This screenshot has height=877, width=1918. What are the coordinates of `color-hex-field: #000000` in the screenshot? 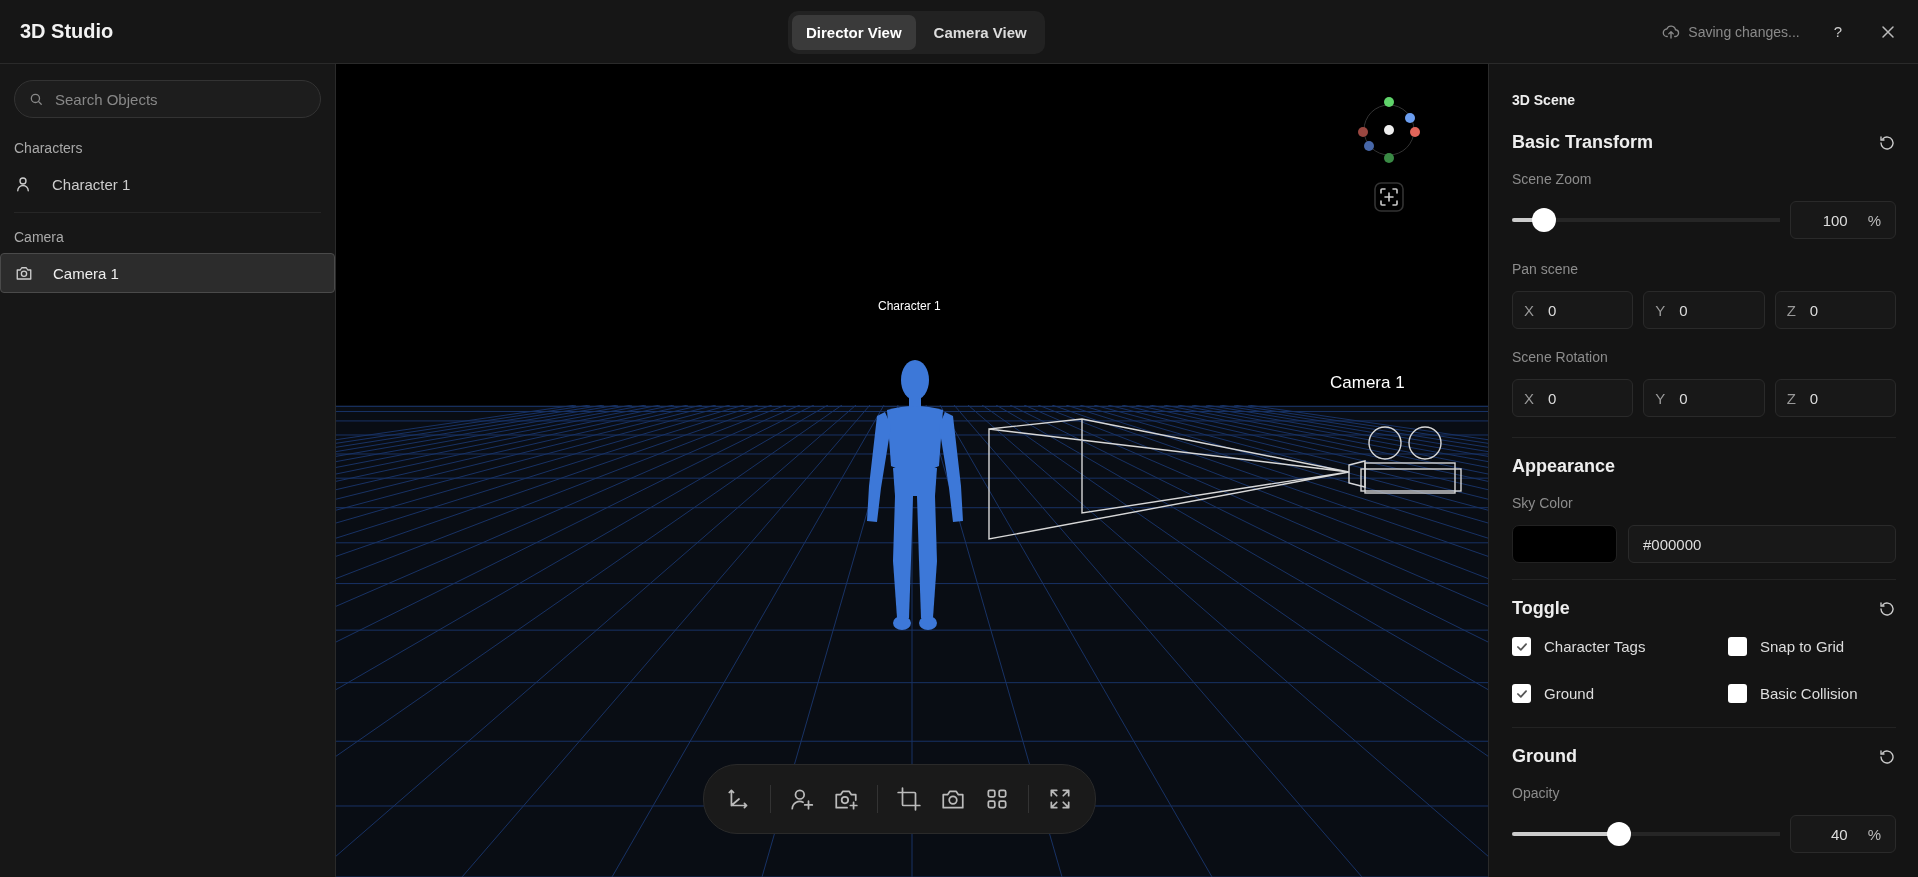 It's located at (1762, 544).